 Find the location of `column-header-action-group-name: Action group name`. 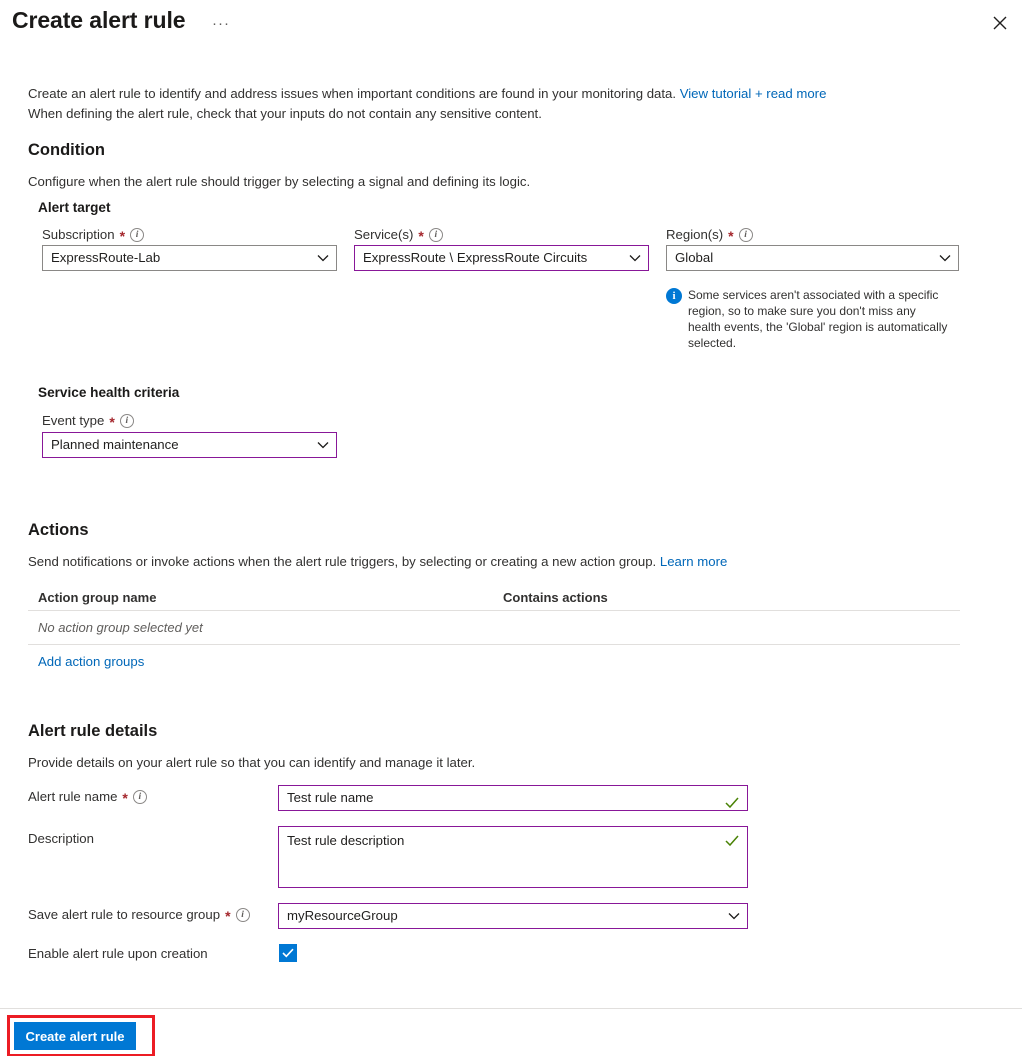

column-header-action-group-name: Action group name is located at coordinates (97, 597).